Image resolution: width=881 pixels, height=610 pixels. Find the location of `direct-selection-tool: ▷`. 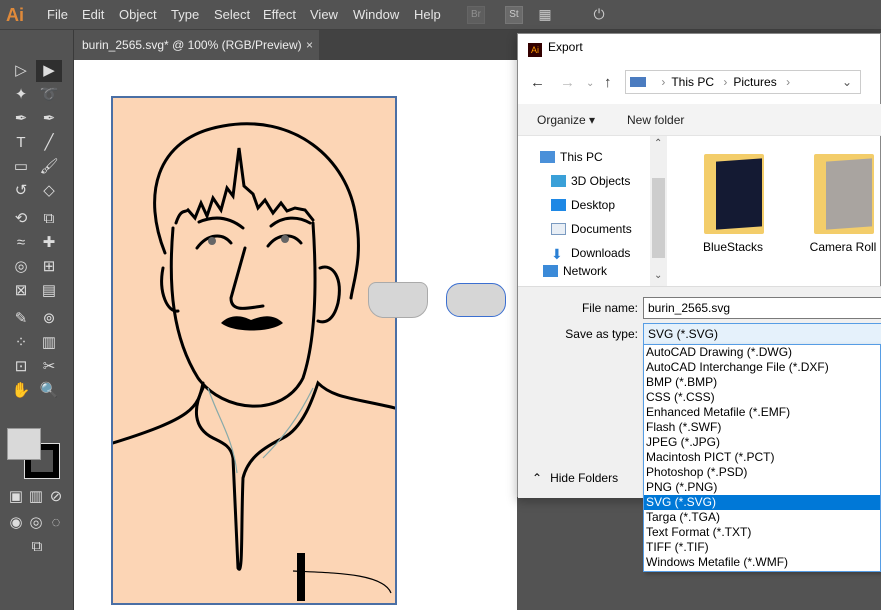

direct-selection-tool: ▷ is located at coordinates (21, 71).